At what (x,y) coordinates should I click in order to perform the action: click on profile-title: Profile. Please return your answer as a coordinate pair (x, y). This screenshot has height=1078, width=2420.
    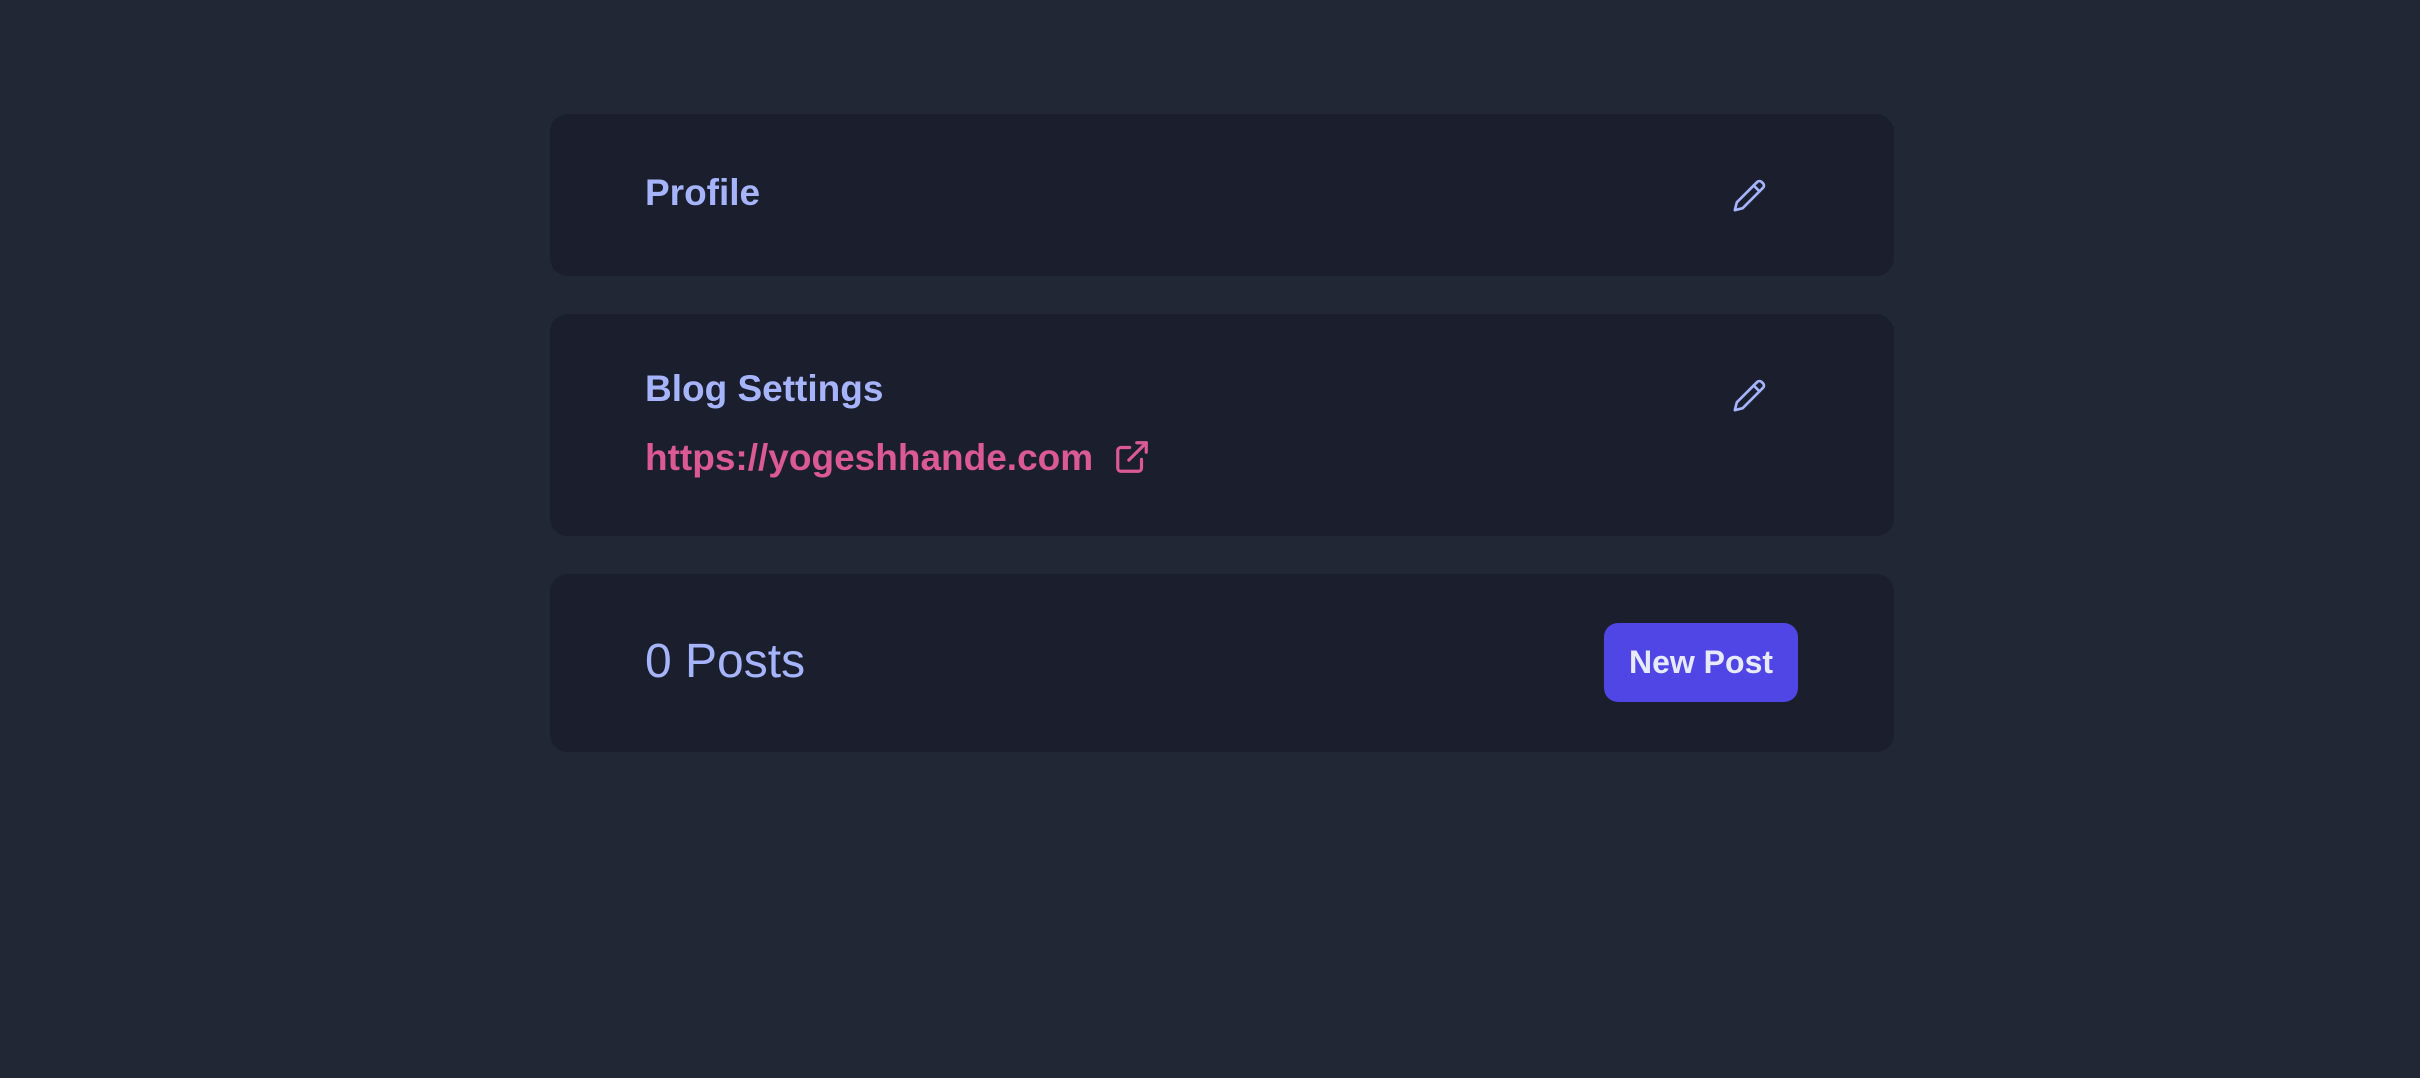
    Looking at the image, I should click on (703, 192).